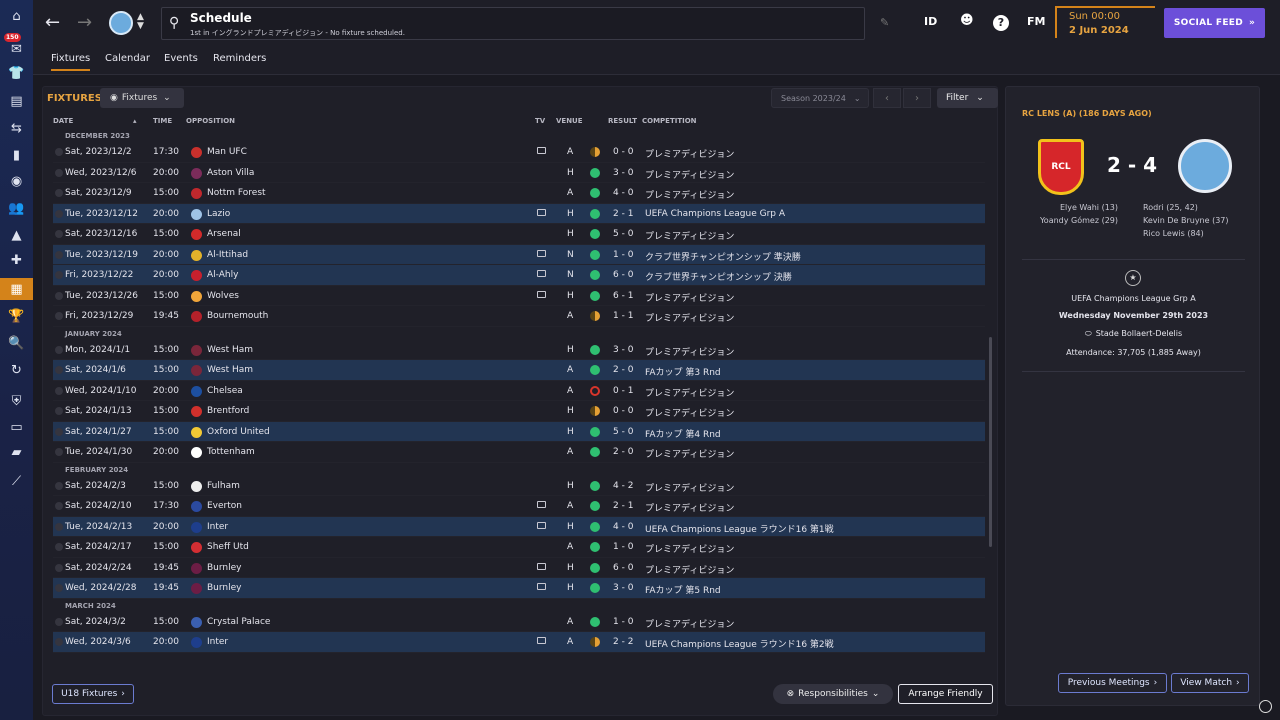 The height and width of the screenshot is (720, 1280). I want to click on inbox-icon: ✉, so click(16, 49).